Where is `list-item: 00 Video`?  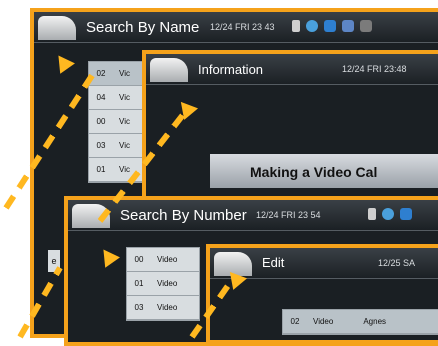
list-item: 00 Video is located at coordinates (163, 260).